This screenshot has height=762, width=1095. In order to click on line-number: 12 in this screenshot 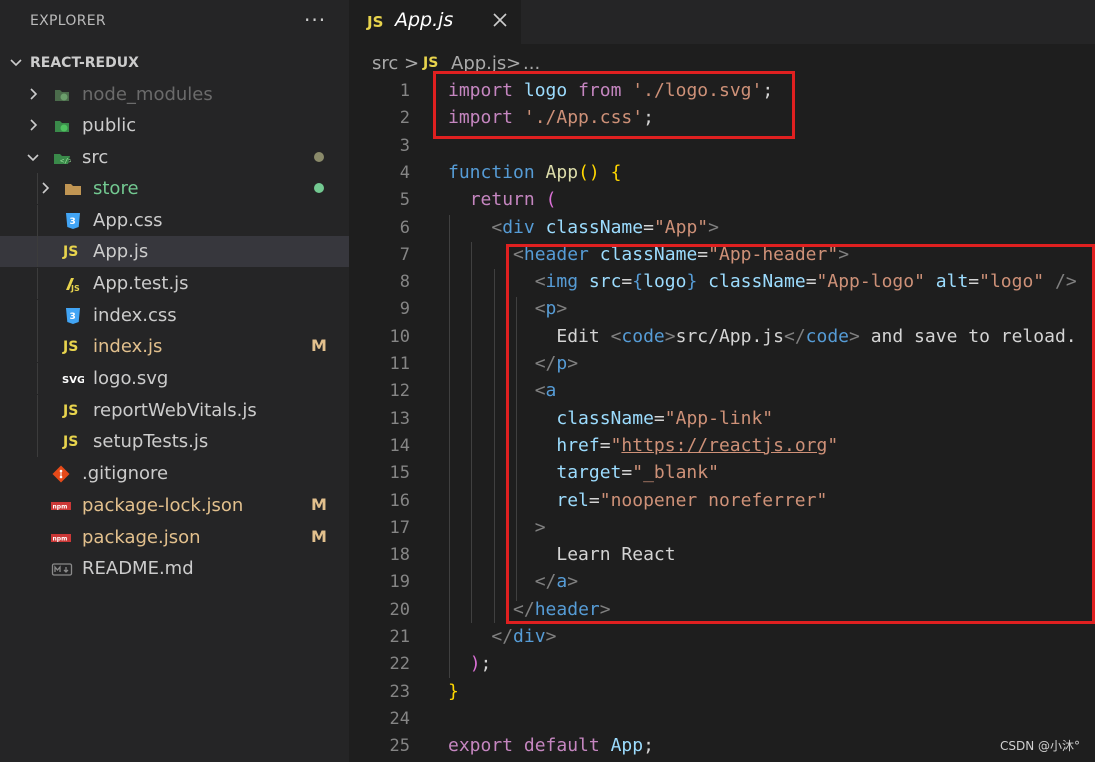, I will do `click(399, 391)`.